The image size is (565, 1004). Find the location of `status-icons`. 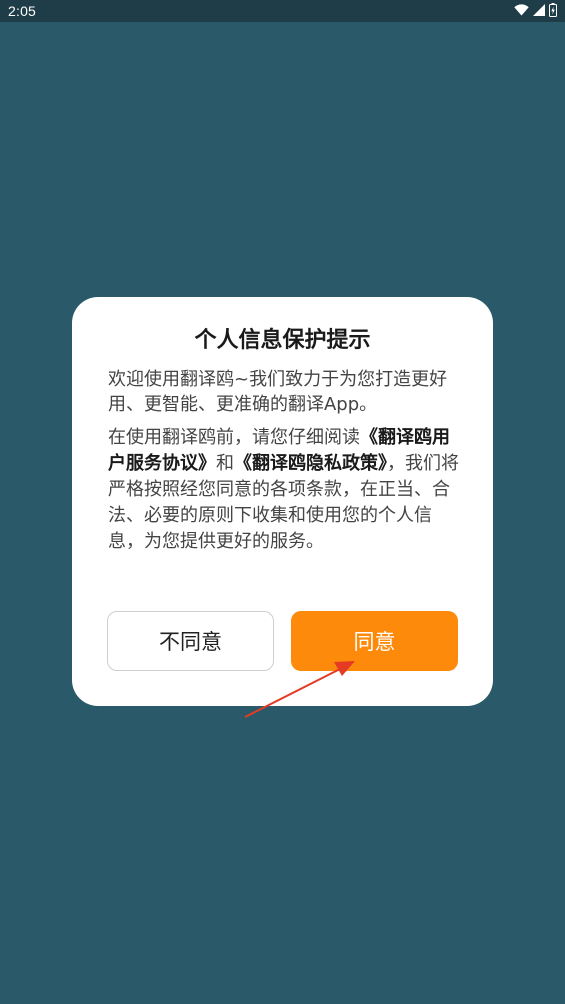

status-icons is located at coordinates (535, 10).